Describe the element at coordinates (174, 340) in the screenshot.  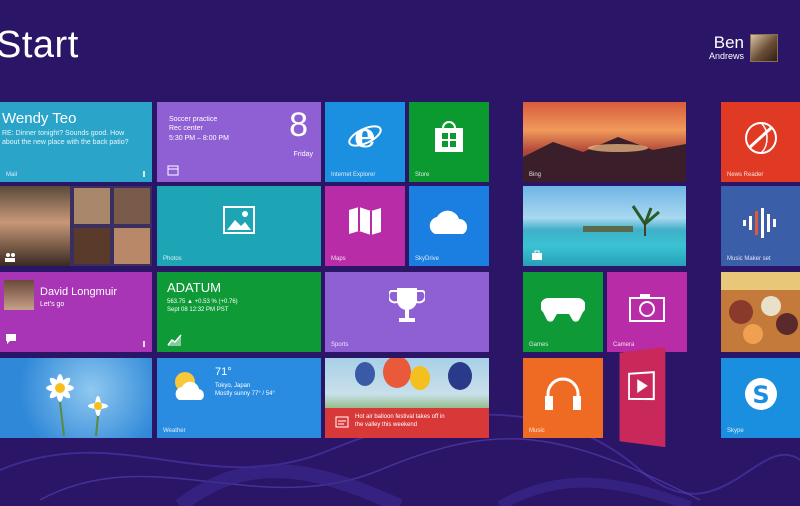
I see `chart-trend-icon` at that location.